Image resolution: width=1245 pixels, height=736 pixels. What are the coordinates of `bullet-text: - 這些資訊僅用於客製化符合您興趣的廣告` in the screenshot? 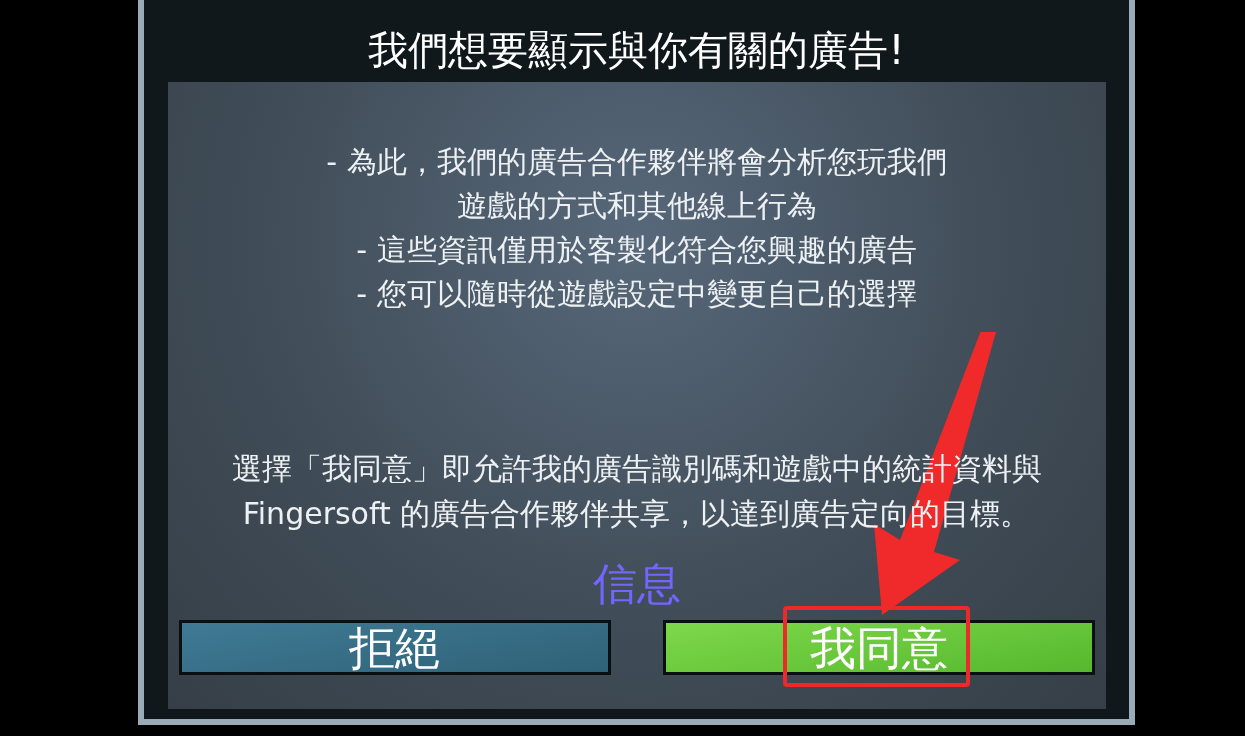 It's located at (636, 250).